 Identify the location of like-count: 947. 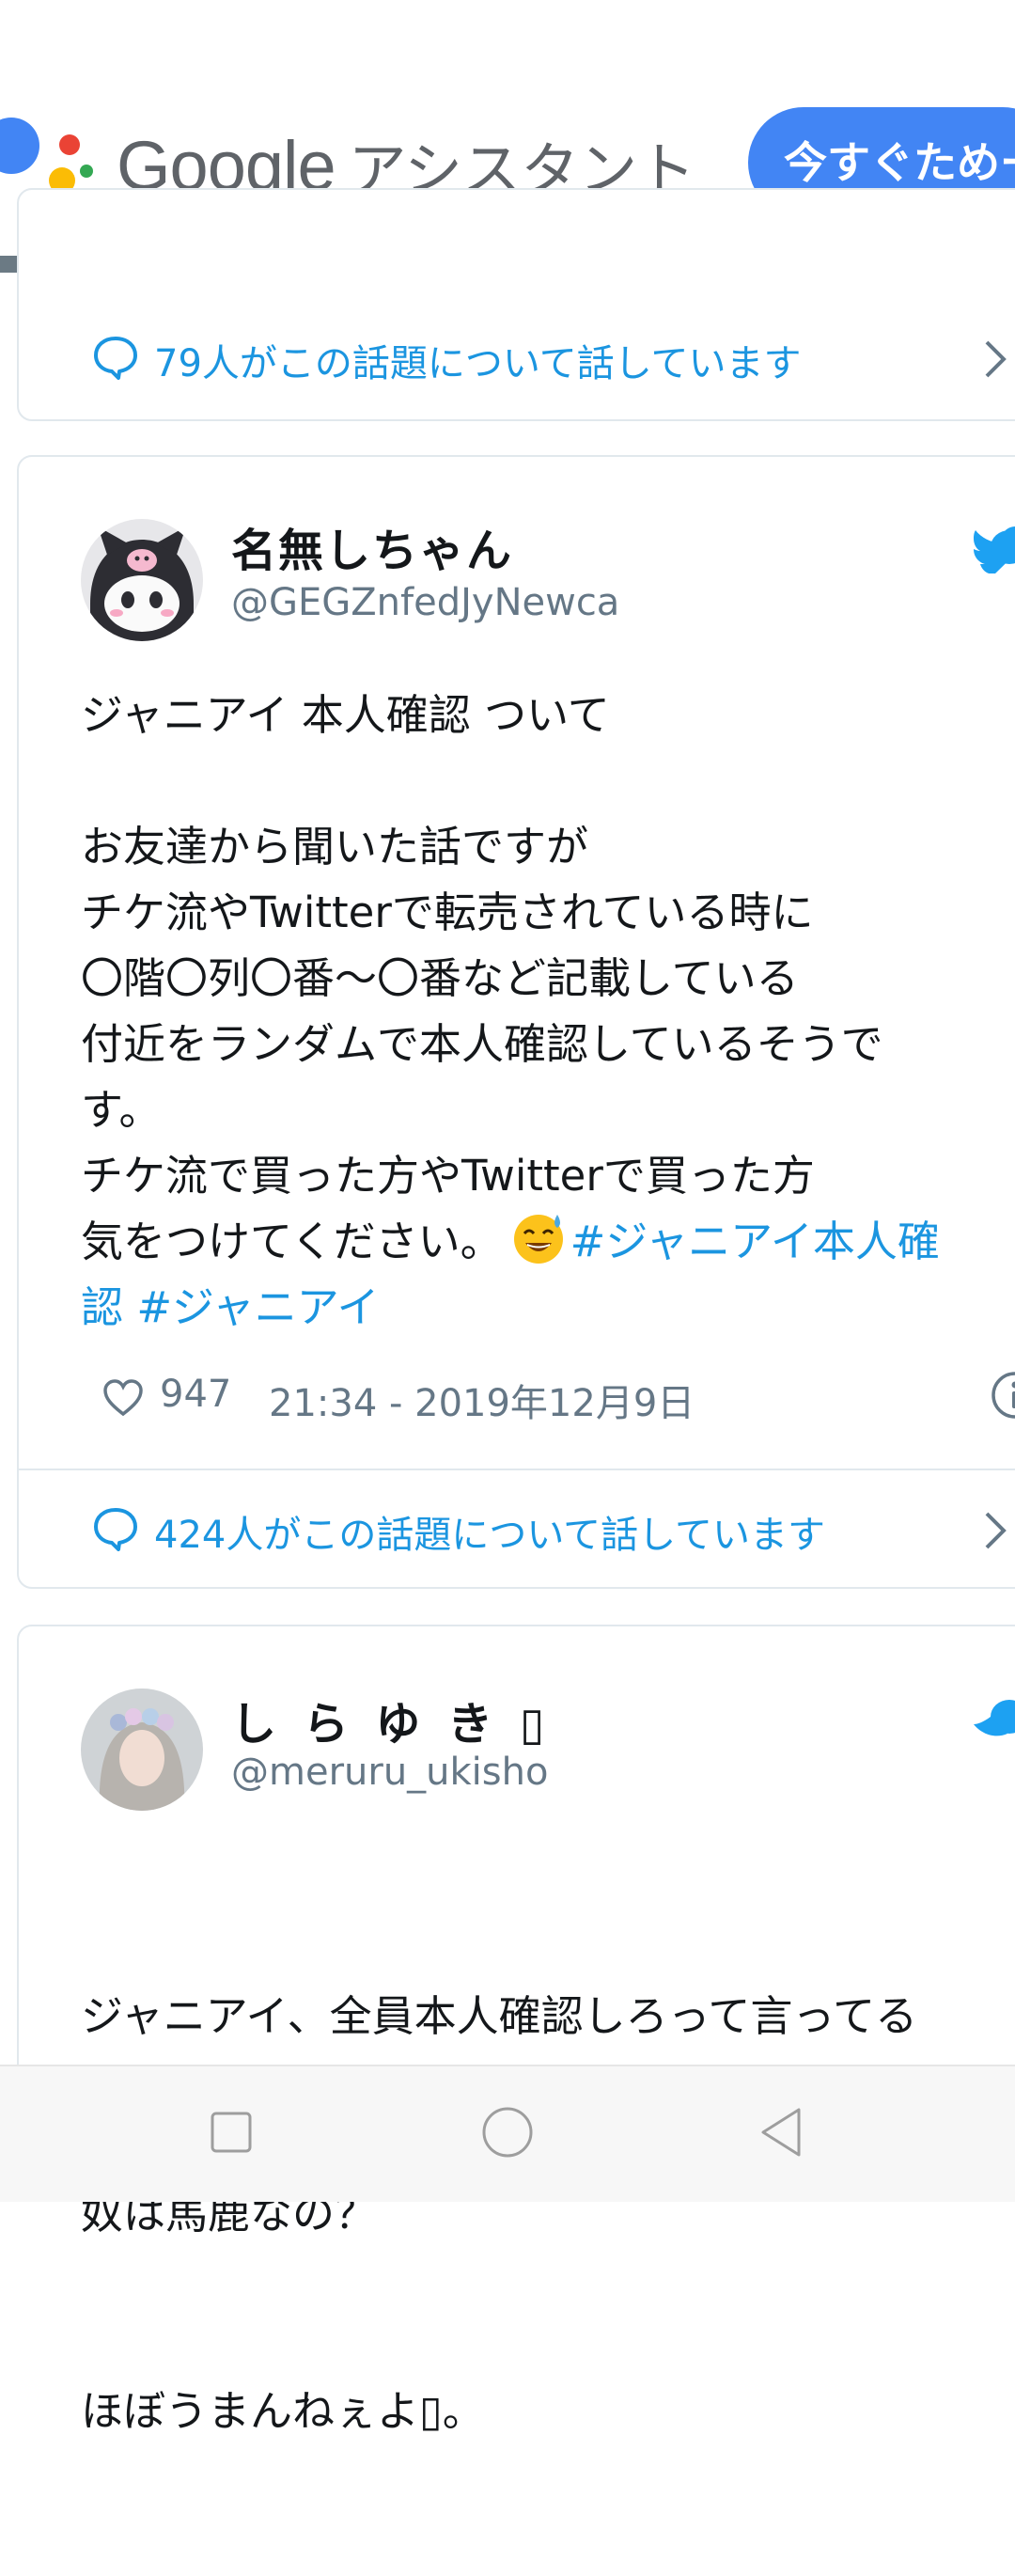
(195, 1395).